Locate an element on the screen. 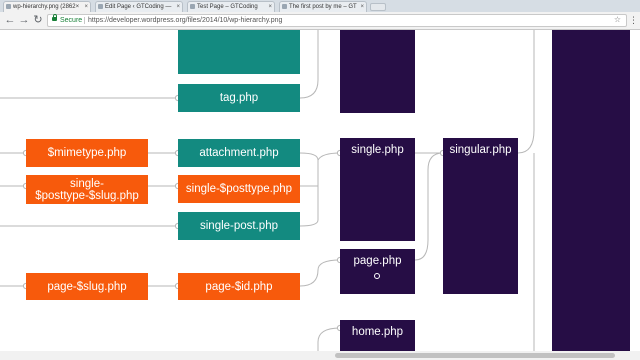 The width and height of the screenshot is (640, 360). node-singular: singular.php is located at coordinates (480, 216).